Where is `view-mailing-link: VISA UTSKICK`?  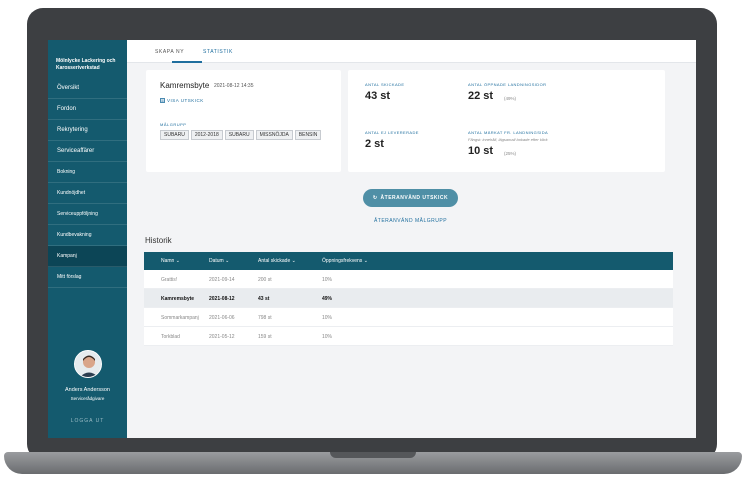 view-mailing-link: VISA UTSKICK is located at coordinates (182, 100).